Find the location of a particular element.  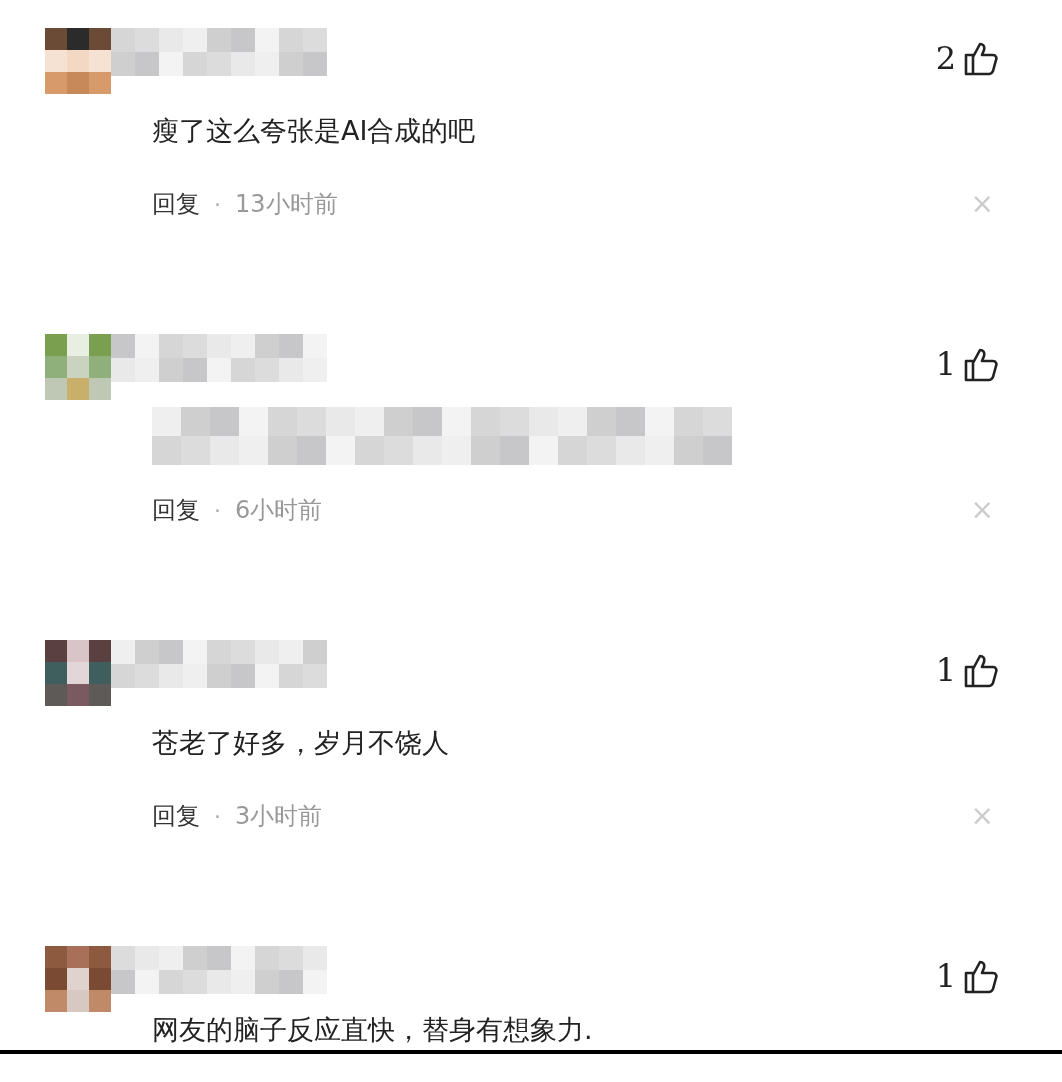

comment-time: 13小时前 is located at coordinates (286, 204).